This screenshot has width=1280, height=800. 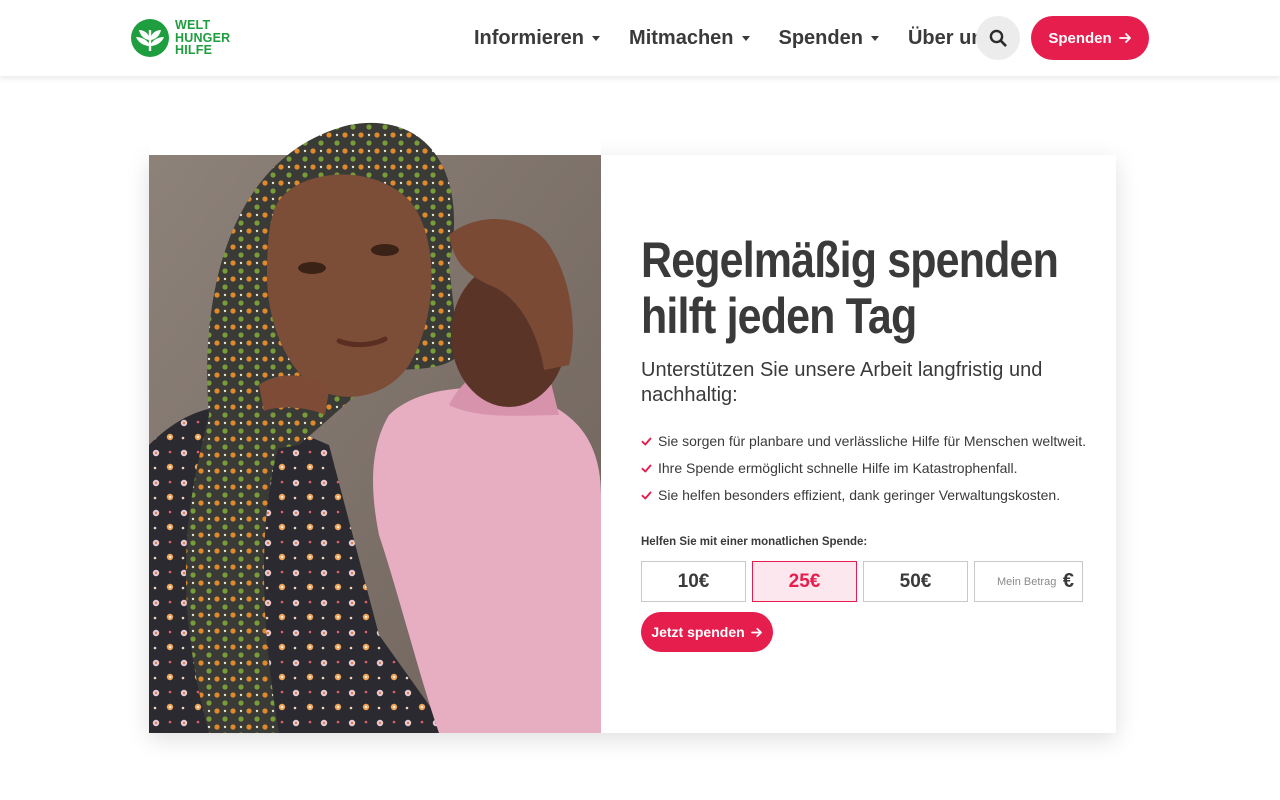 What do you see at coordinates (757, 38) in the screenshot?
I see `main-nav: Informieren Mitmachen Spenden Über uns` at bounding box center [757, 38].